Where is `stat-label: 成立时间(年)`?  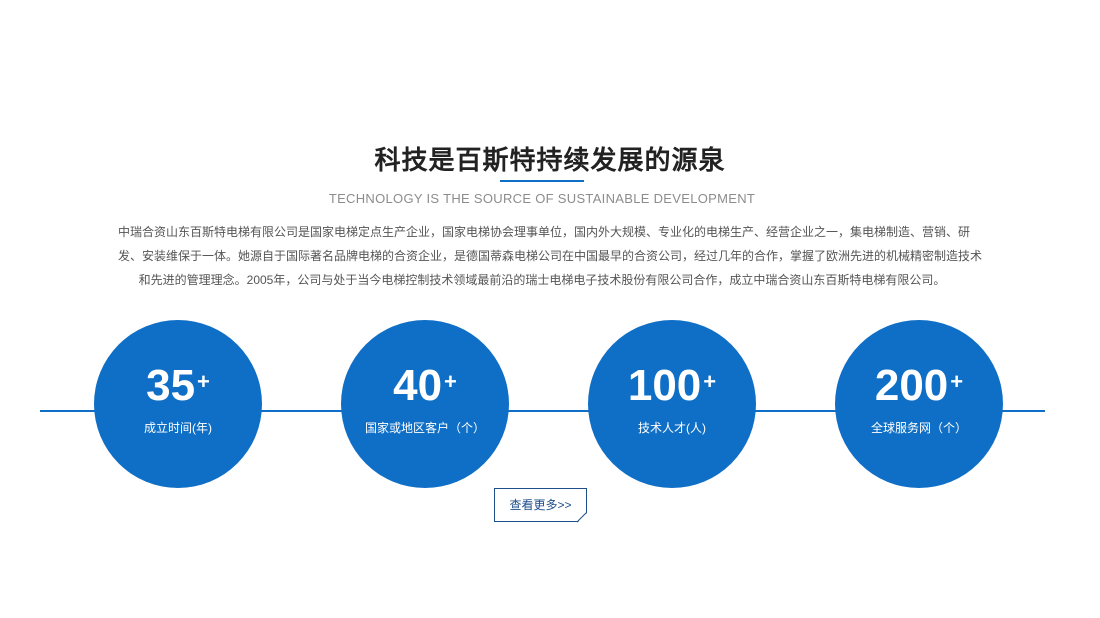
stat-label: 成立时间(年) is located at coordinates (178, 428).